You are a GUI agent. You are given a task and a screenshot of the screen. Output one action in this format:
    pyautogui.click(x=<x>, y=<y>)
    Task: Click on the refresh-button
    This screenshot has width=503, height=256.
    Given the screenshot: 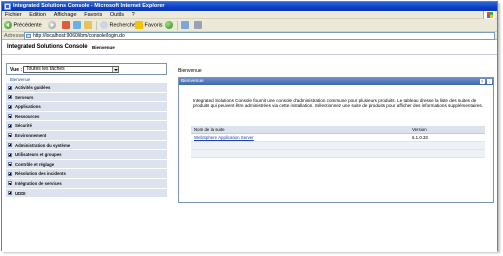 What is the action you would take?
    pyautogui.click(x=77, y=25)
    